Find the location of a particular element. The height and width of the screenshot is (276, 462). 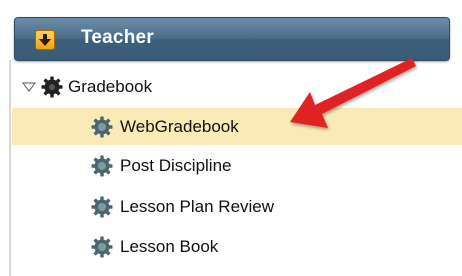

tree-item-label: Lesson Book is located at coordinates (169, 246).